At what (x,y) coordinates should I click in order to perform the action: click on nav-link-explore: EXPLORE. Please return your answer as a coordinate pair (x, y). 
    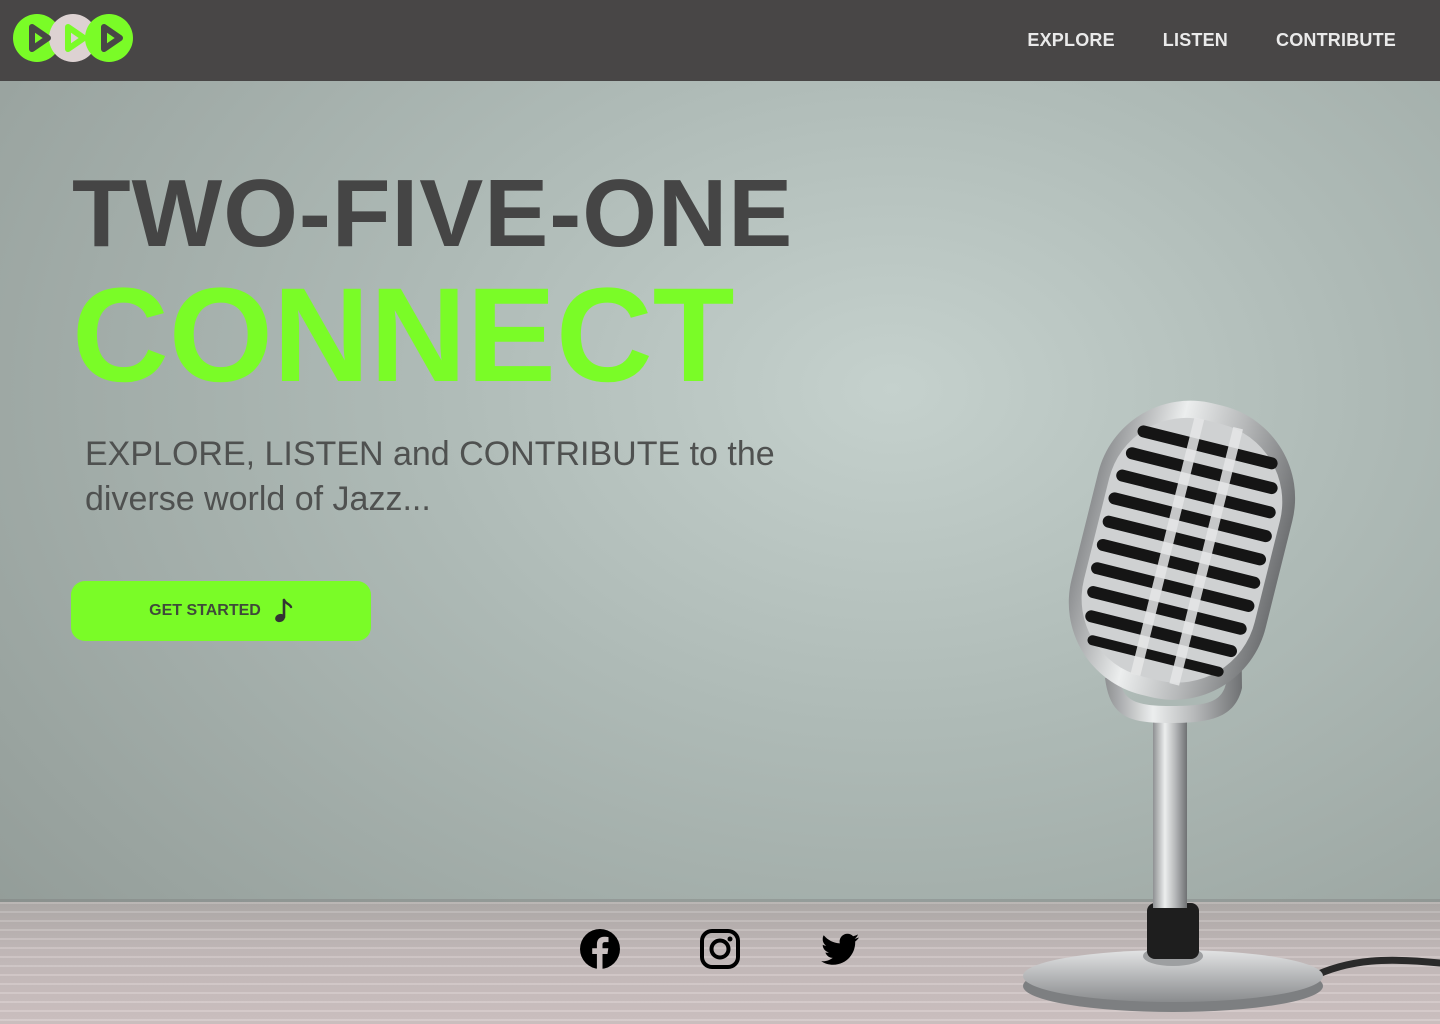
    Looking at the image, I should click on (1070, 40).